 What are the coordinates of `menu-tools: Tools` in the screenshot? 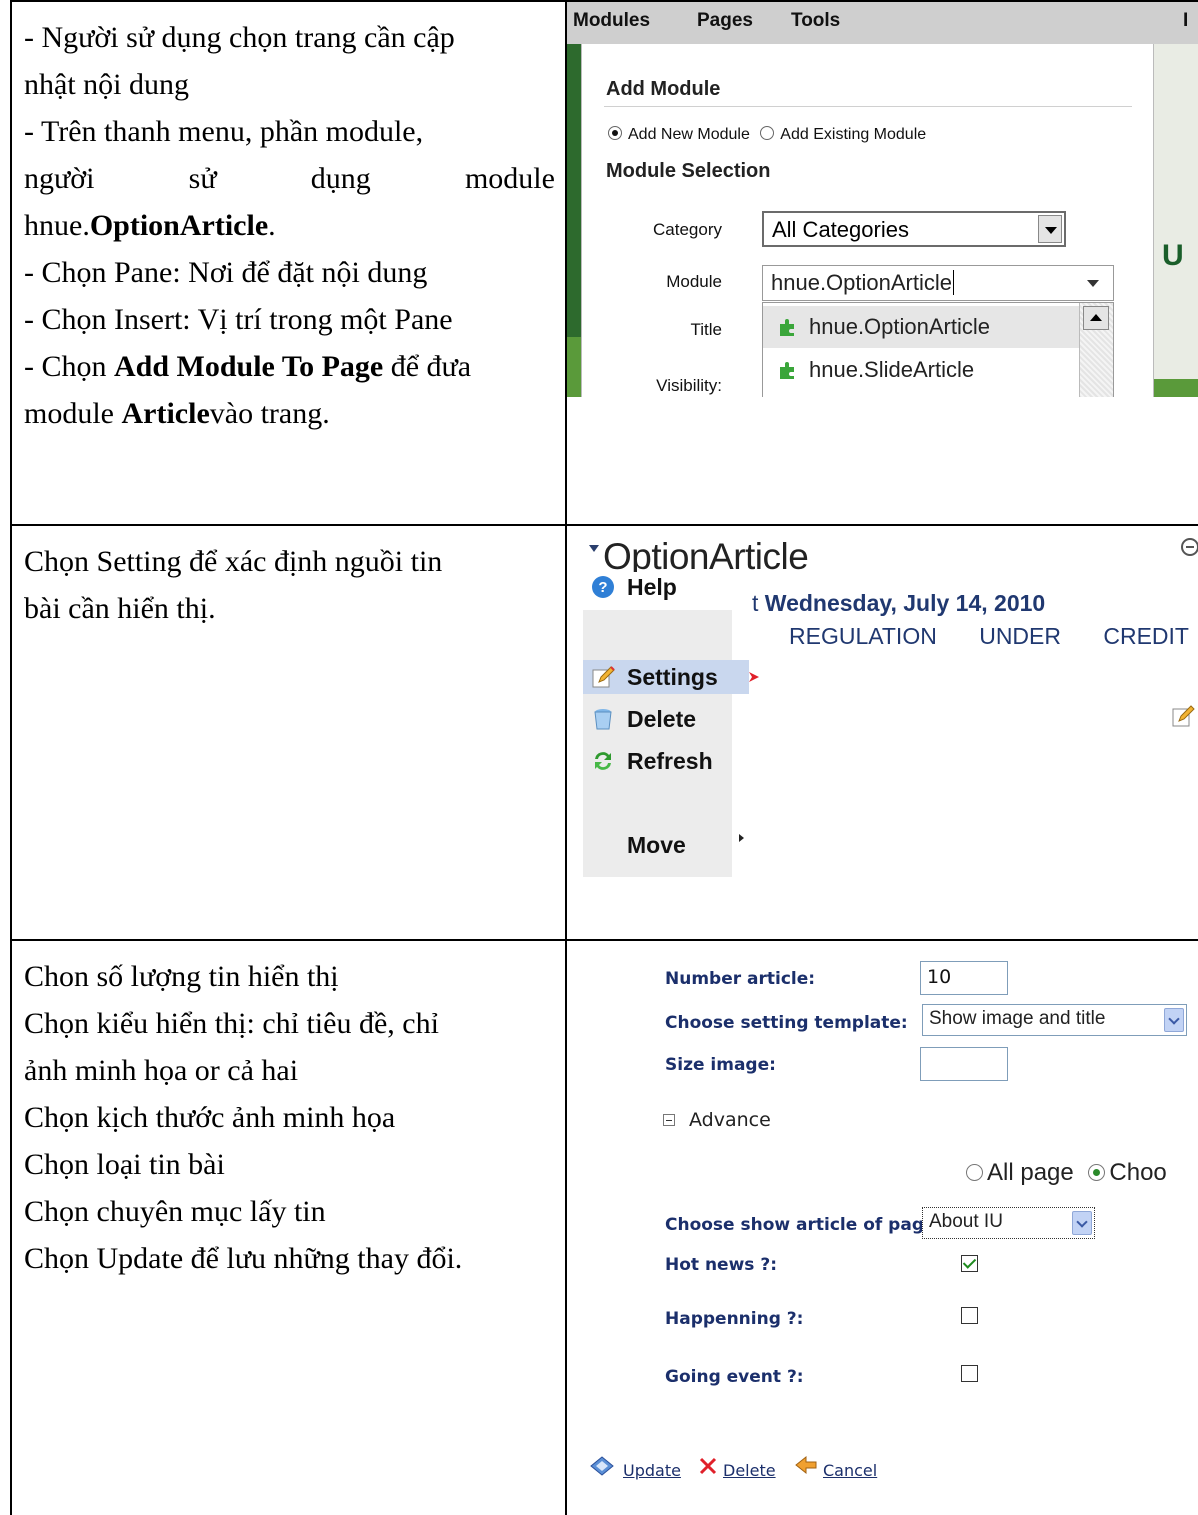 It's located at (815, 21).